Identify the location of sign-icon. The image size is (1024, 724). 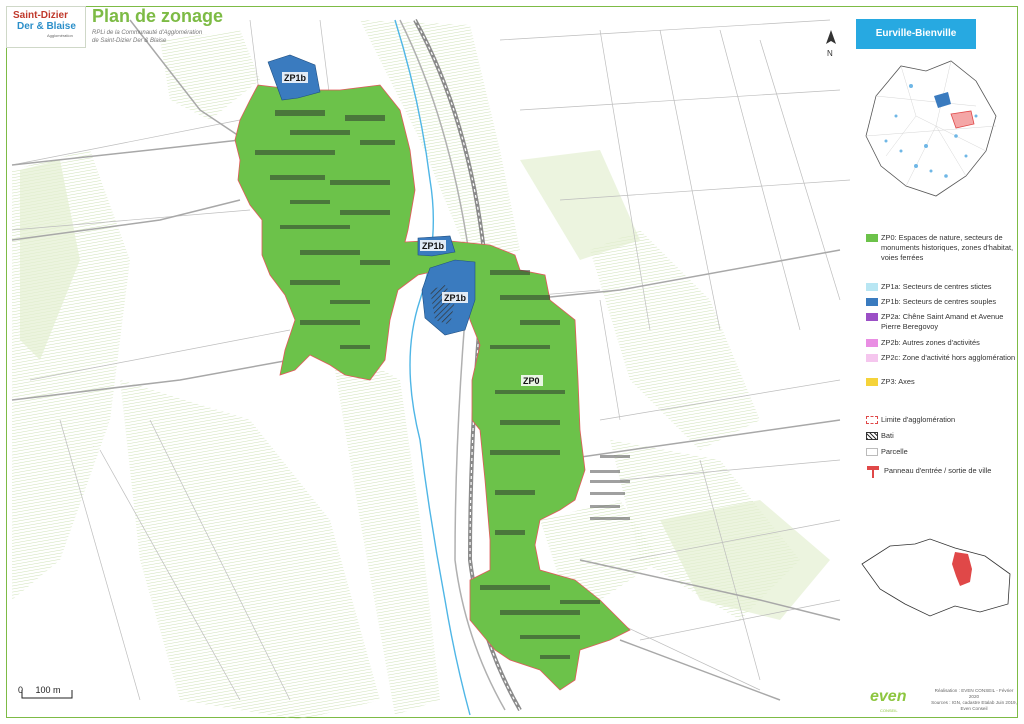
(873, 472).